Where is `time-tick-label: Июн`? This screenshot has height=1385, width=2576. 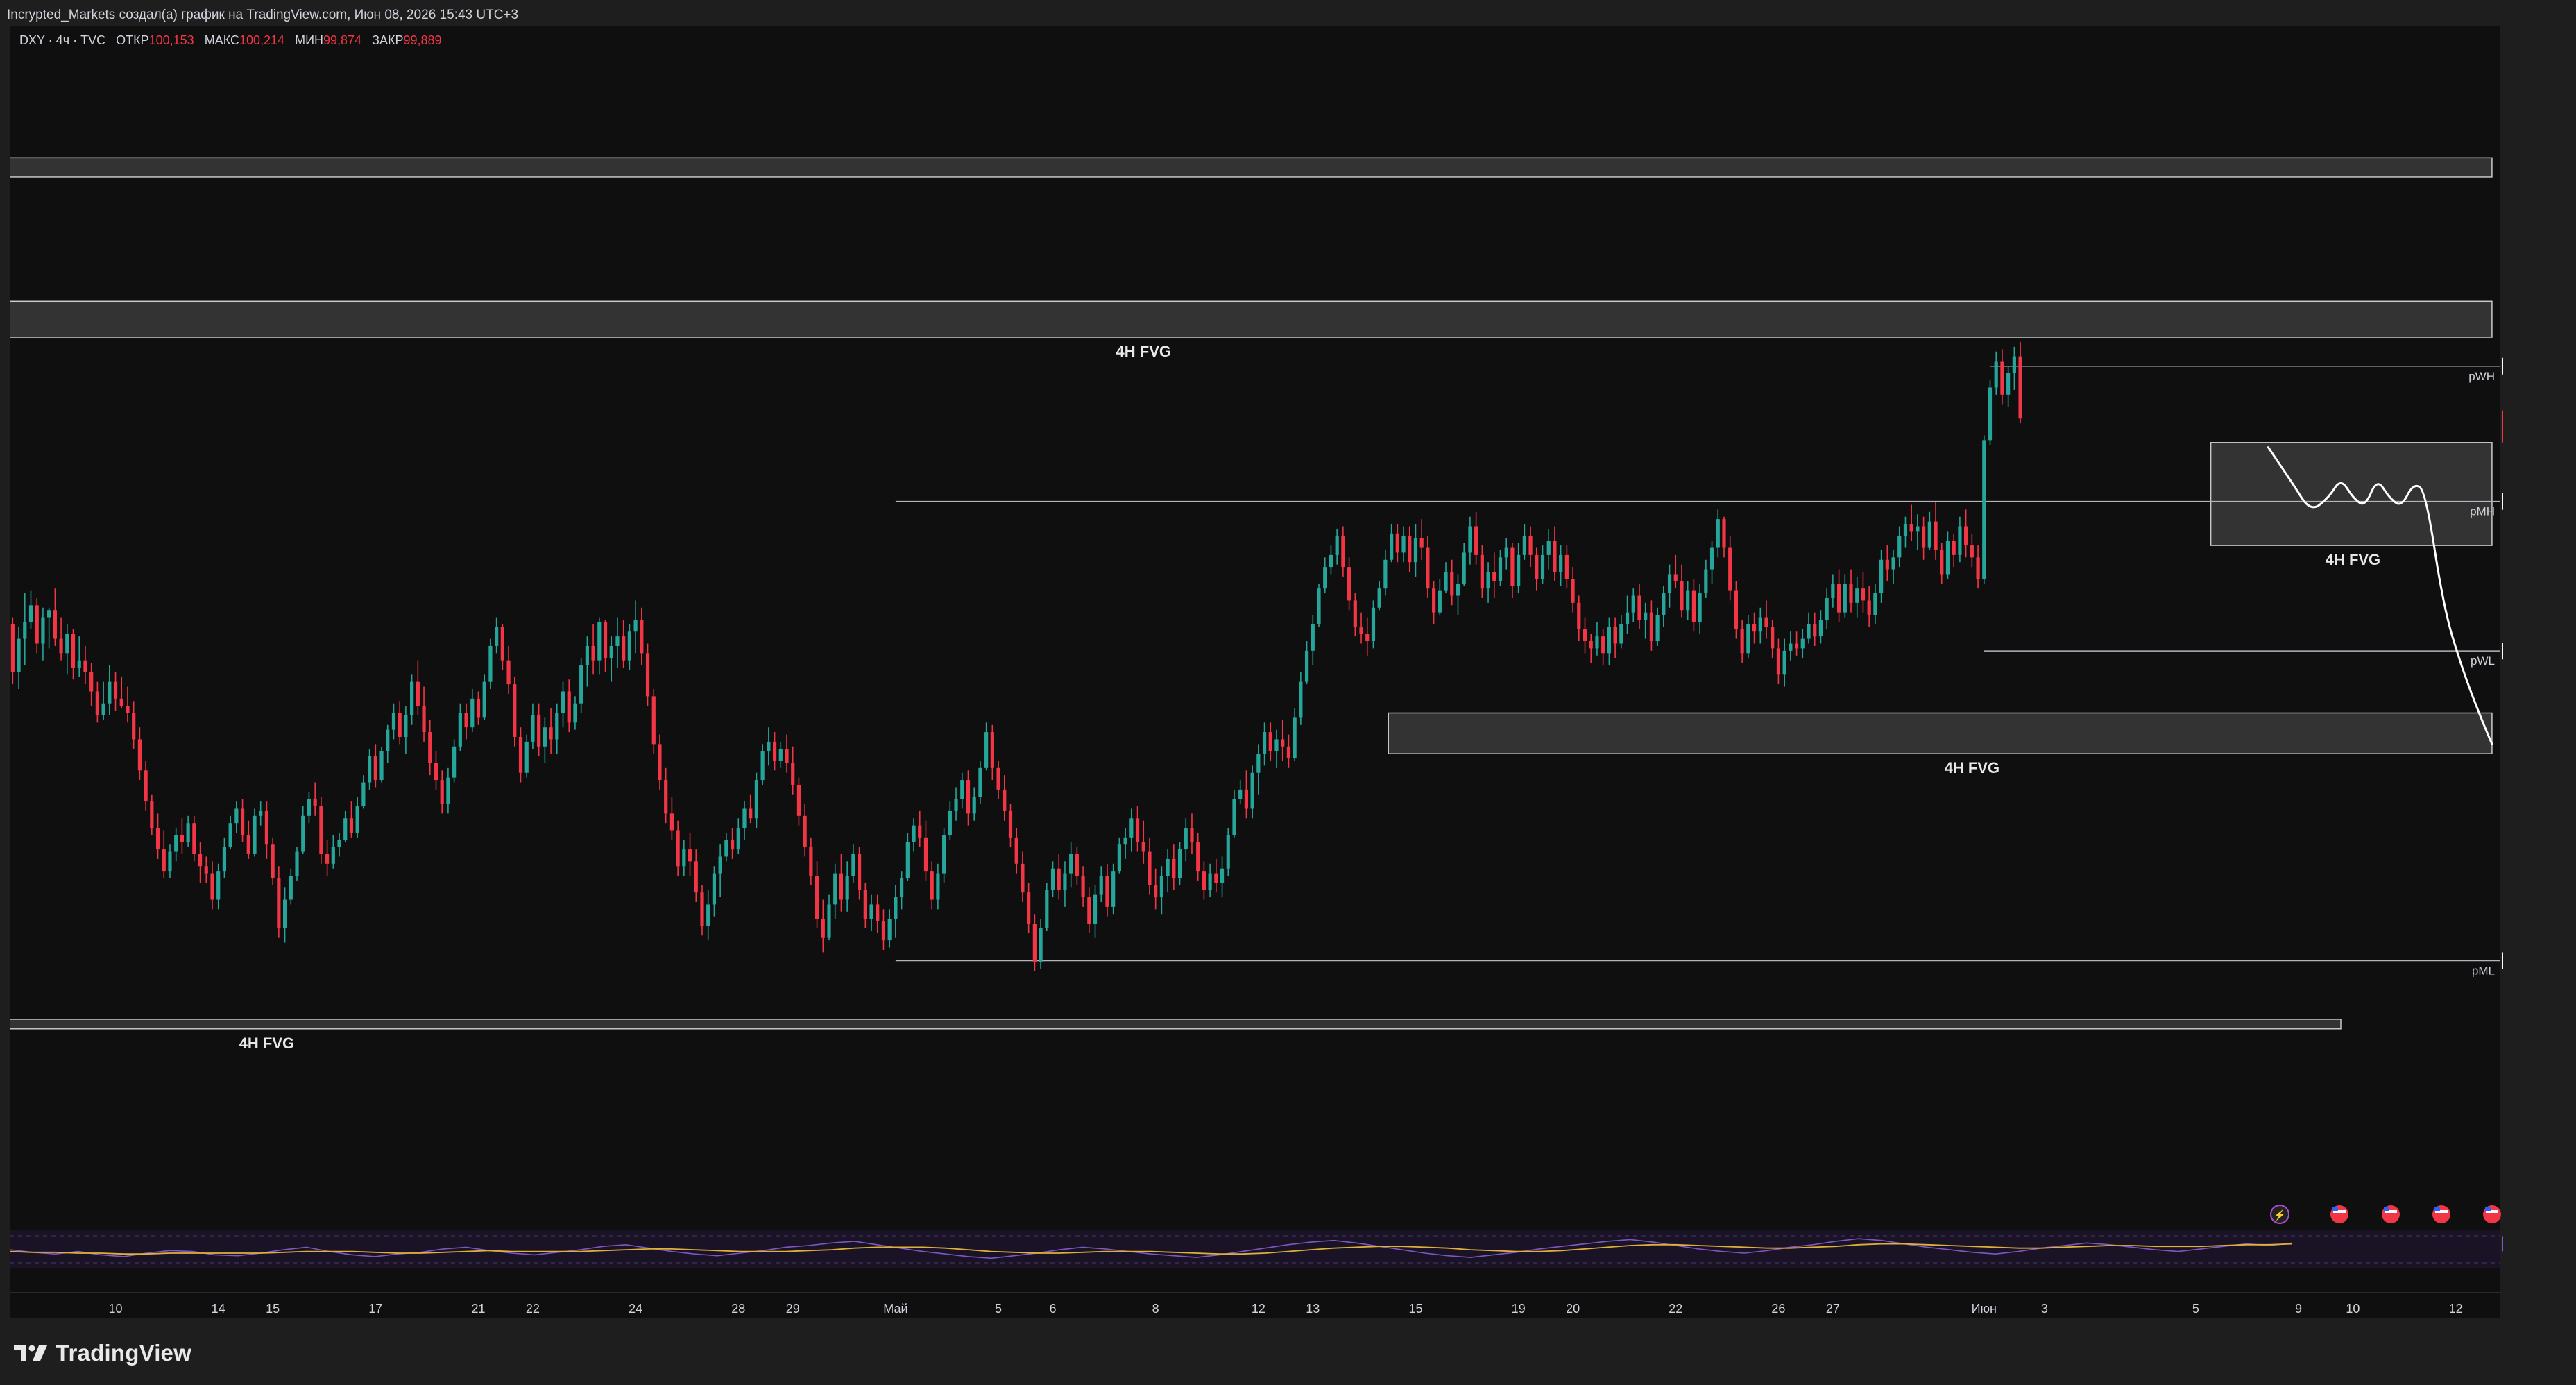
time-tick-label: Июн is located at coordinates (1984, 1309).